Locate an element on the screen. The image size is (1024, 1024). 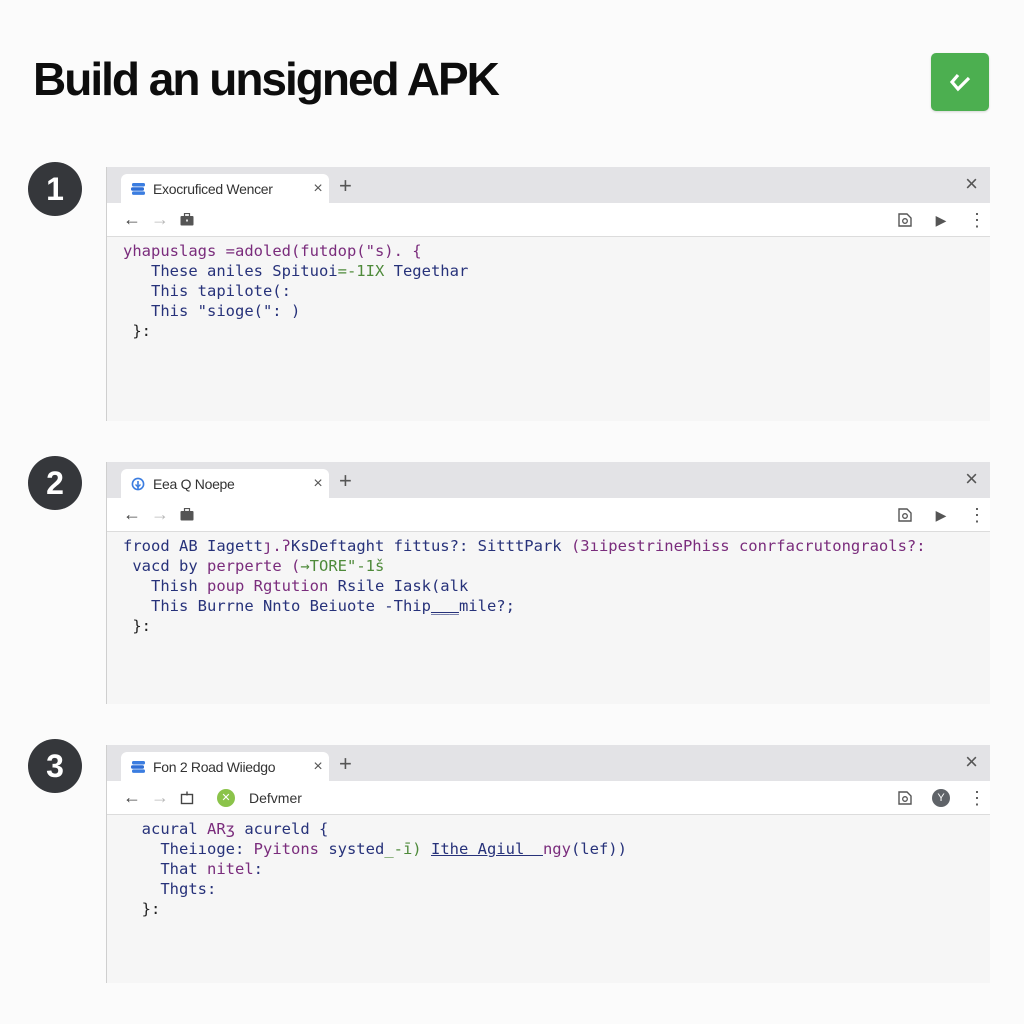
site-label: Defvmer is located at coordinates (275, 797).